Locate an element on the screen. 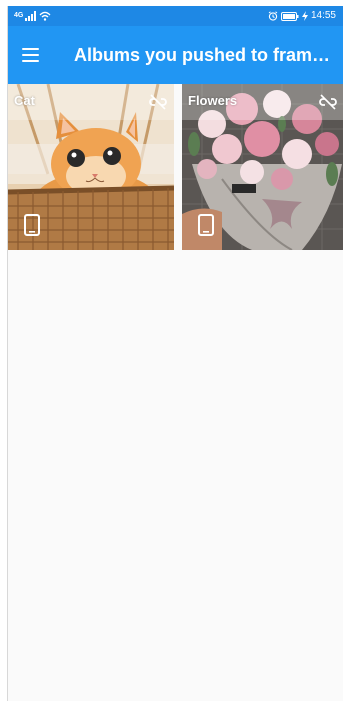  status-bar-right: 14:55 is located at coordinates (302, 16).